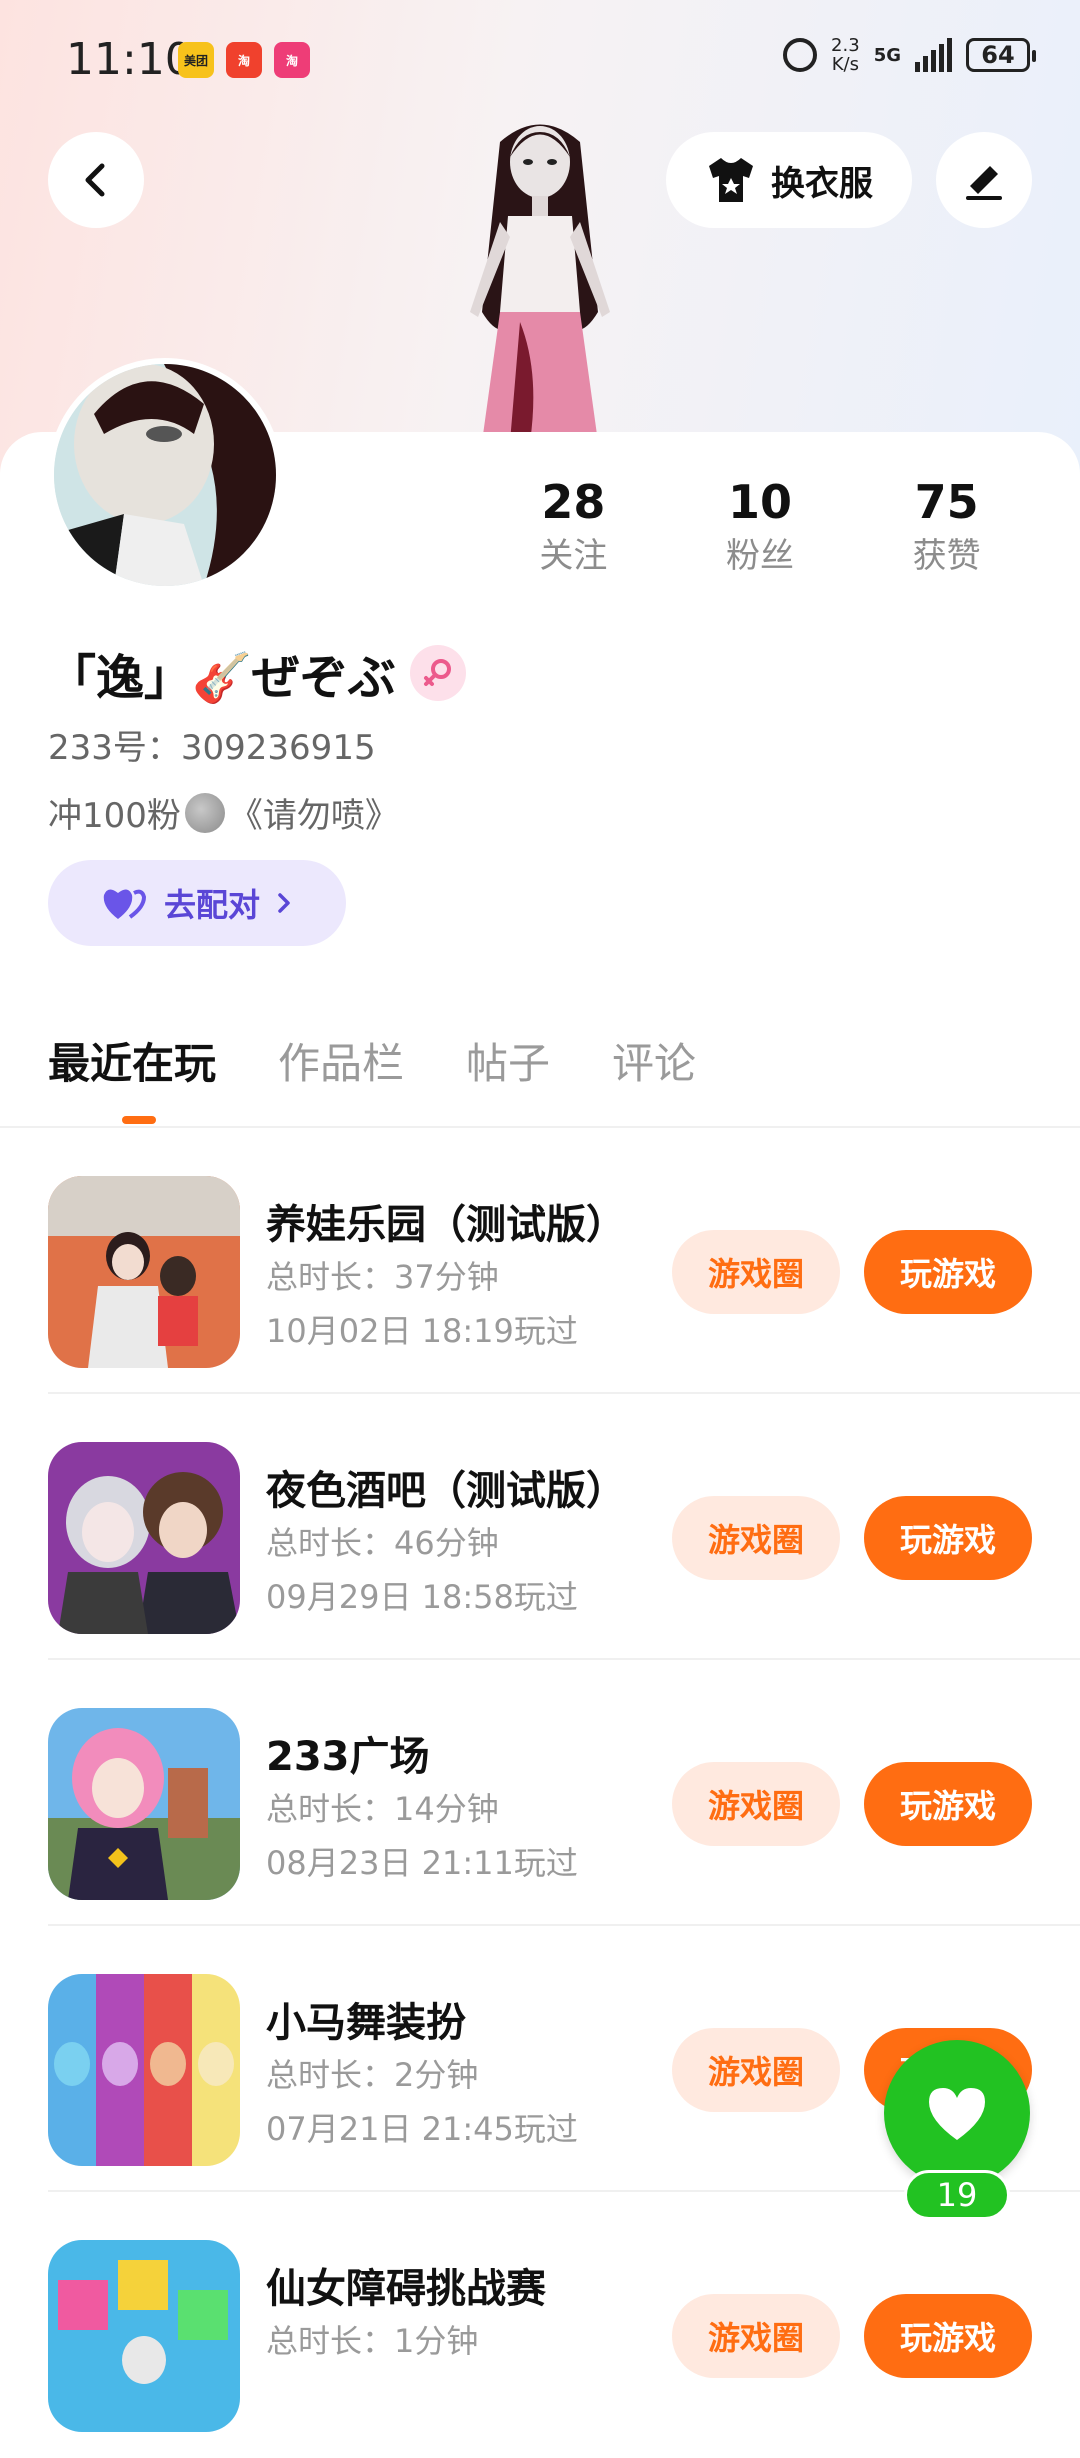 This screenshot has height=2458, width=1080. I want to click on taobao-notification-icon: 淘, so click(244, 60).